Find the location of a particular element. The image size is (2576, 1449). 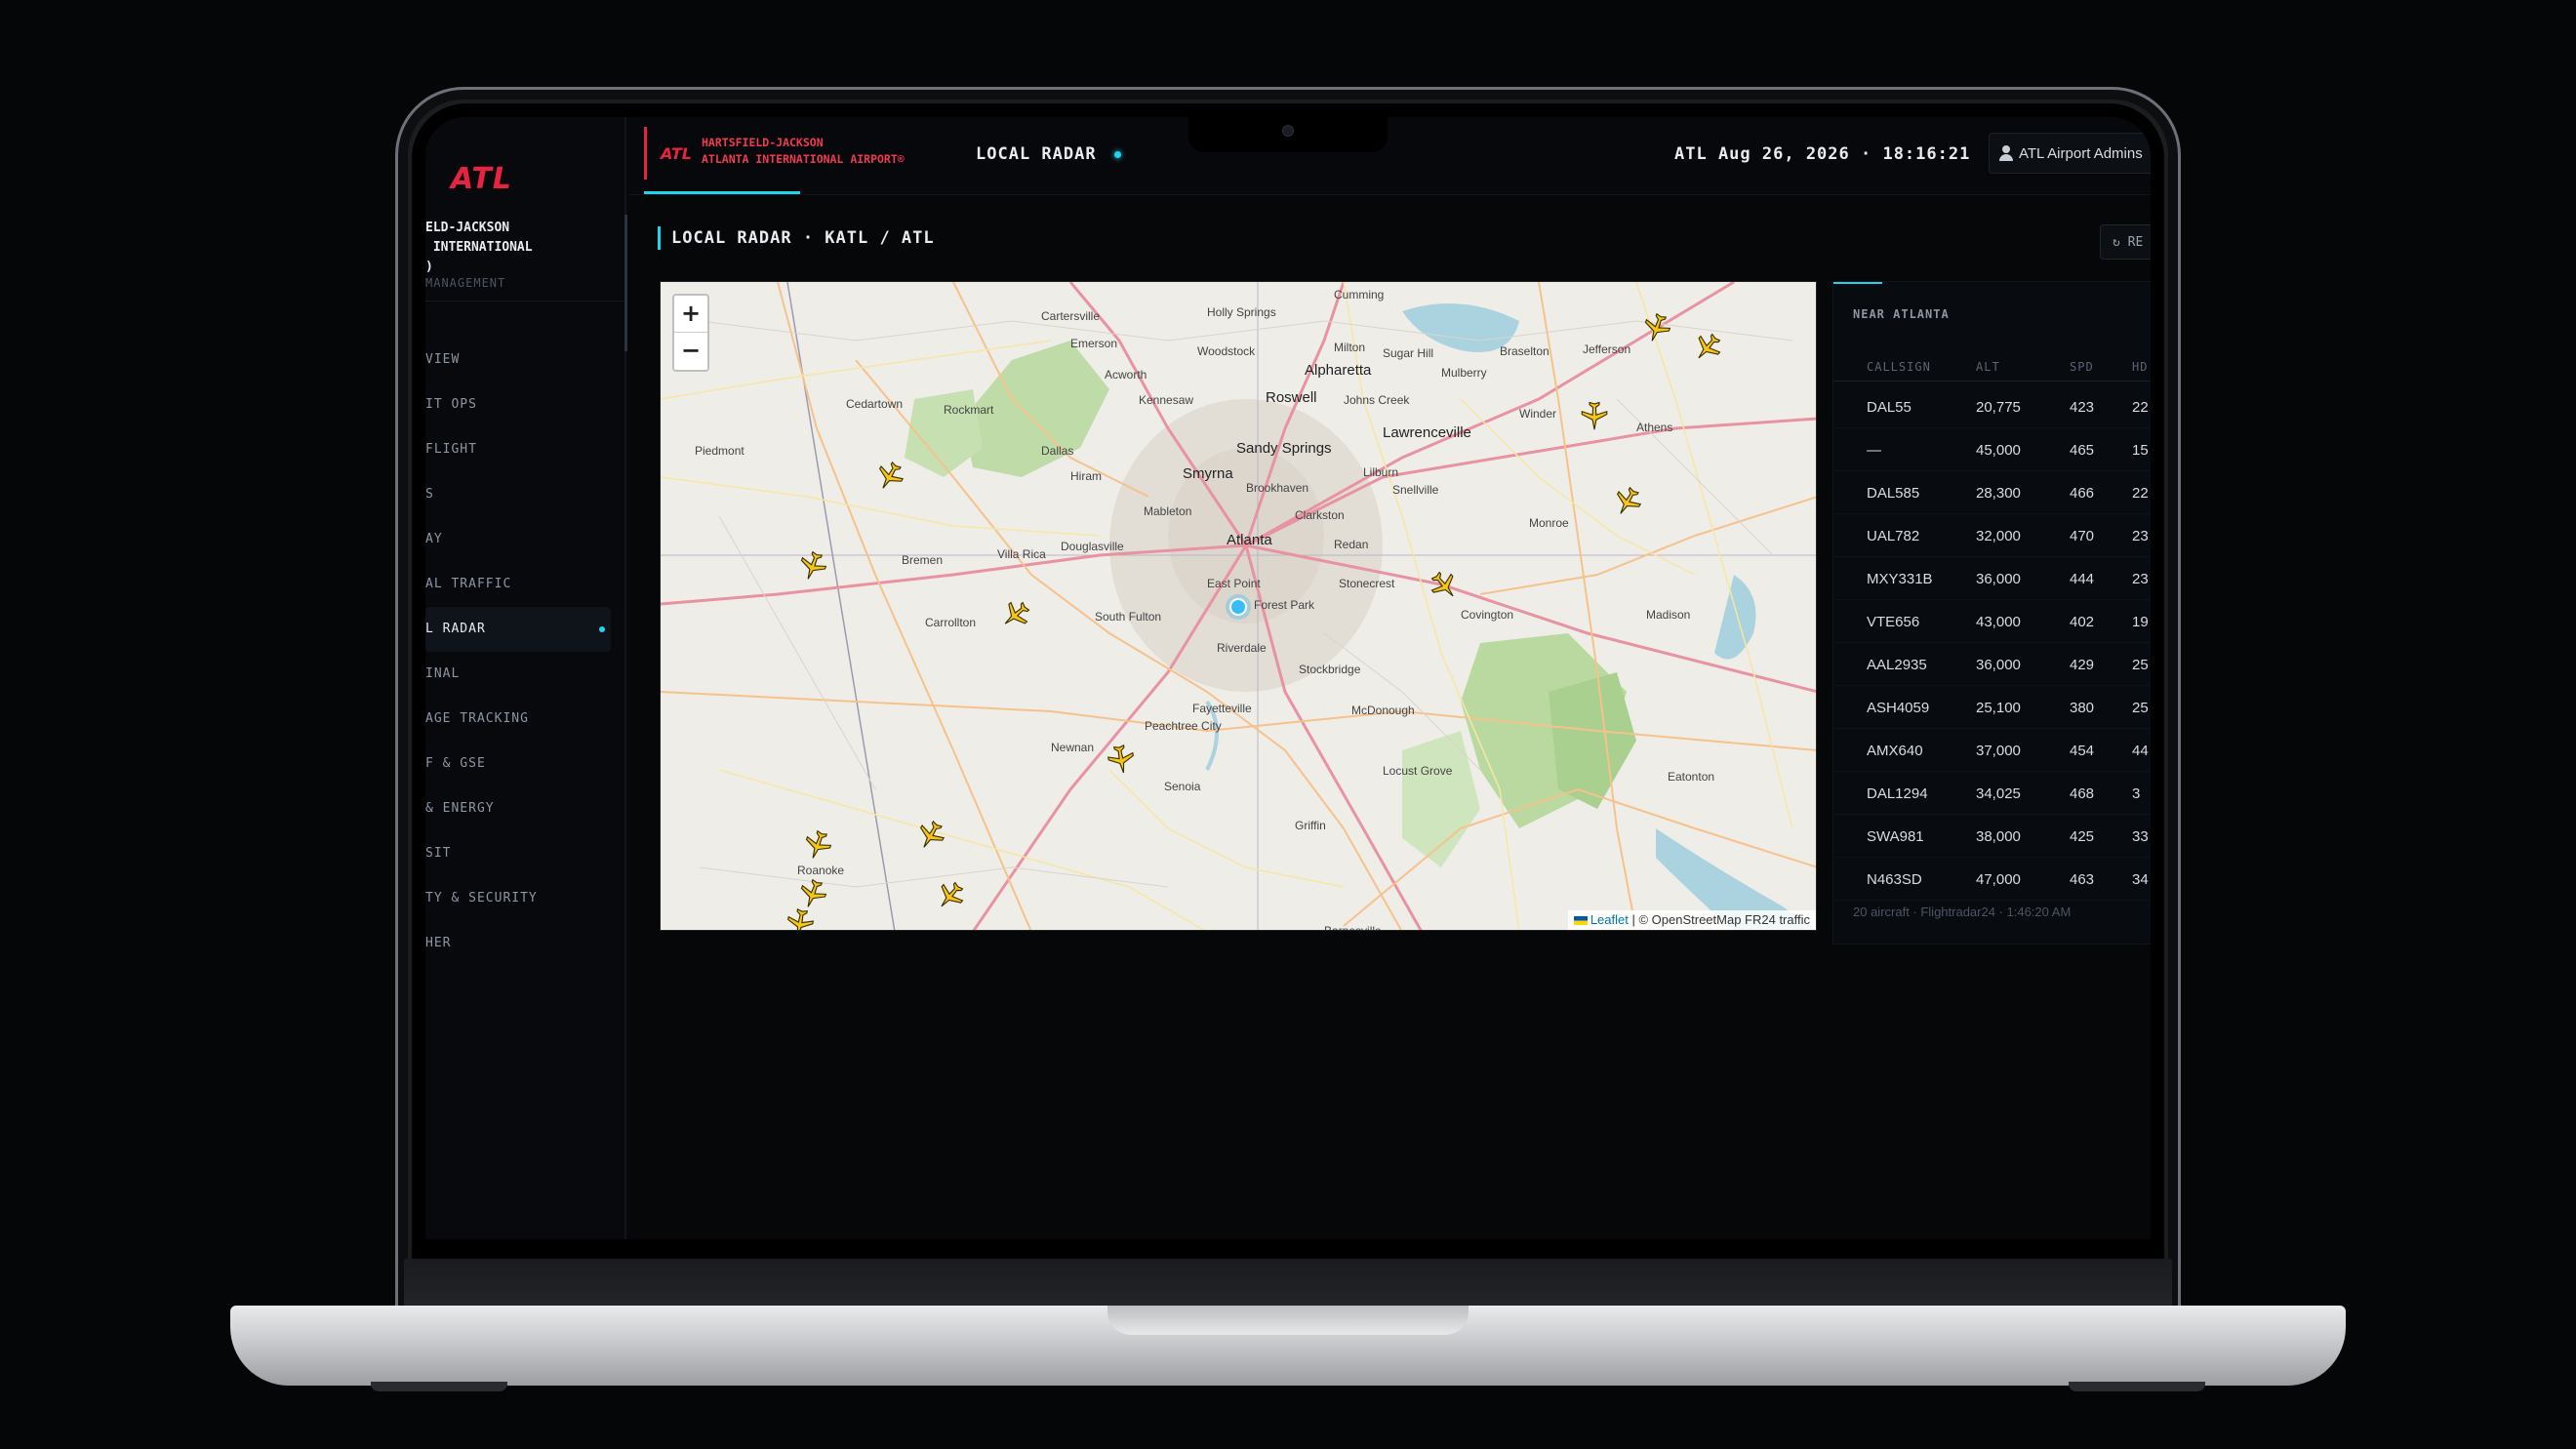

heading-cell: 34 is located at coordinates (2140, 879).